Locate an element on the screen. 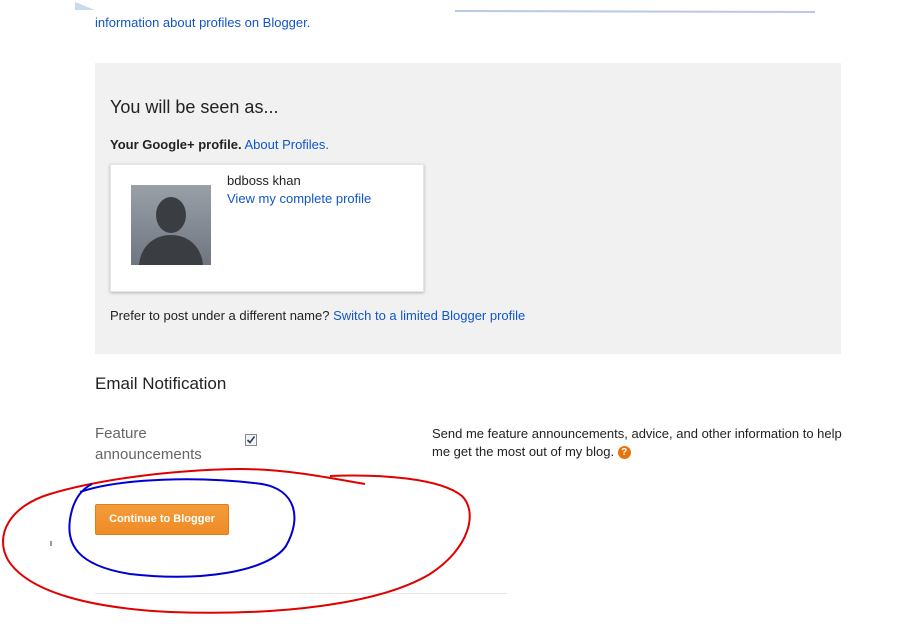 The height and width of the screenshot is (624, 920). profile-card: bdboss khan View my complete profile is located at coordinates (267, 228).